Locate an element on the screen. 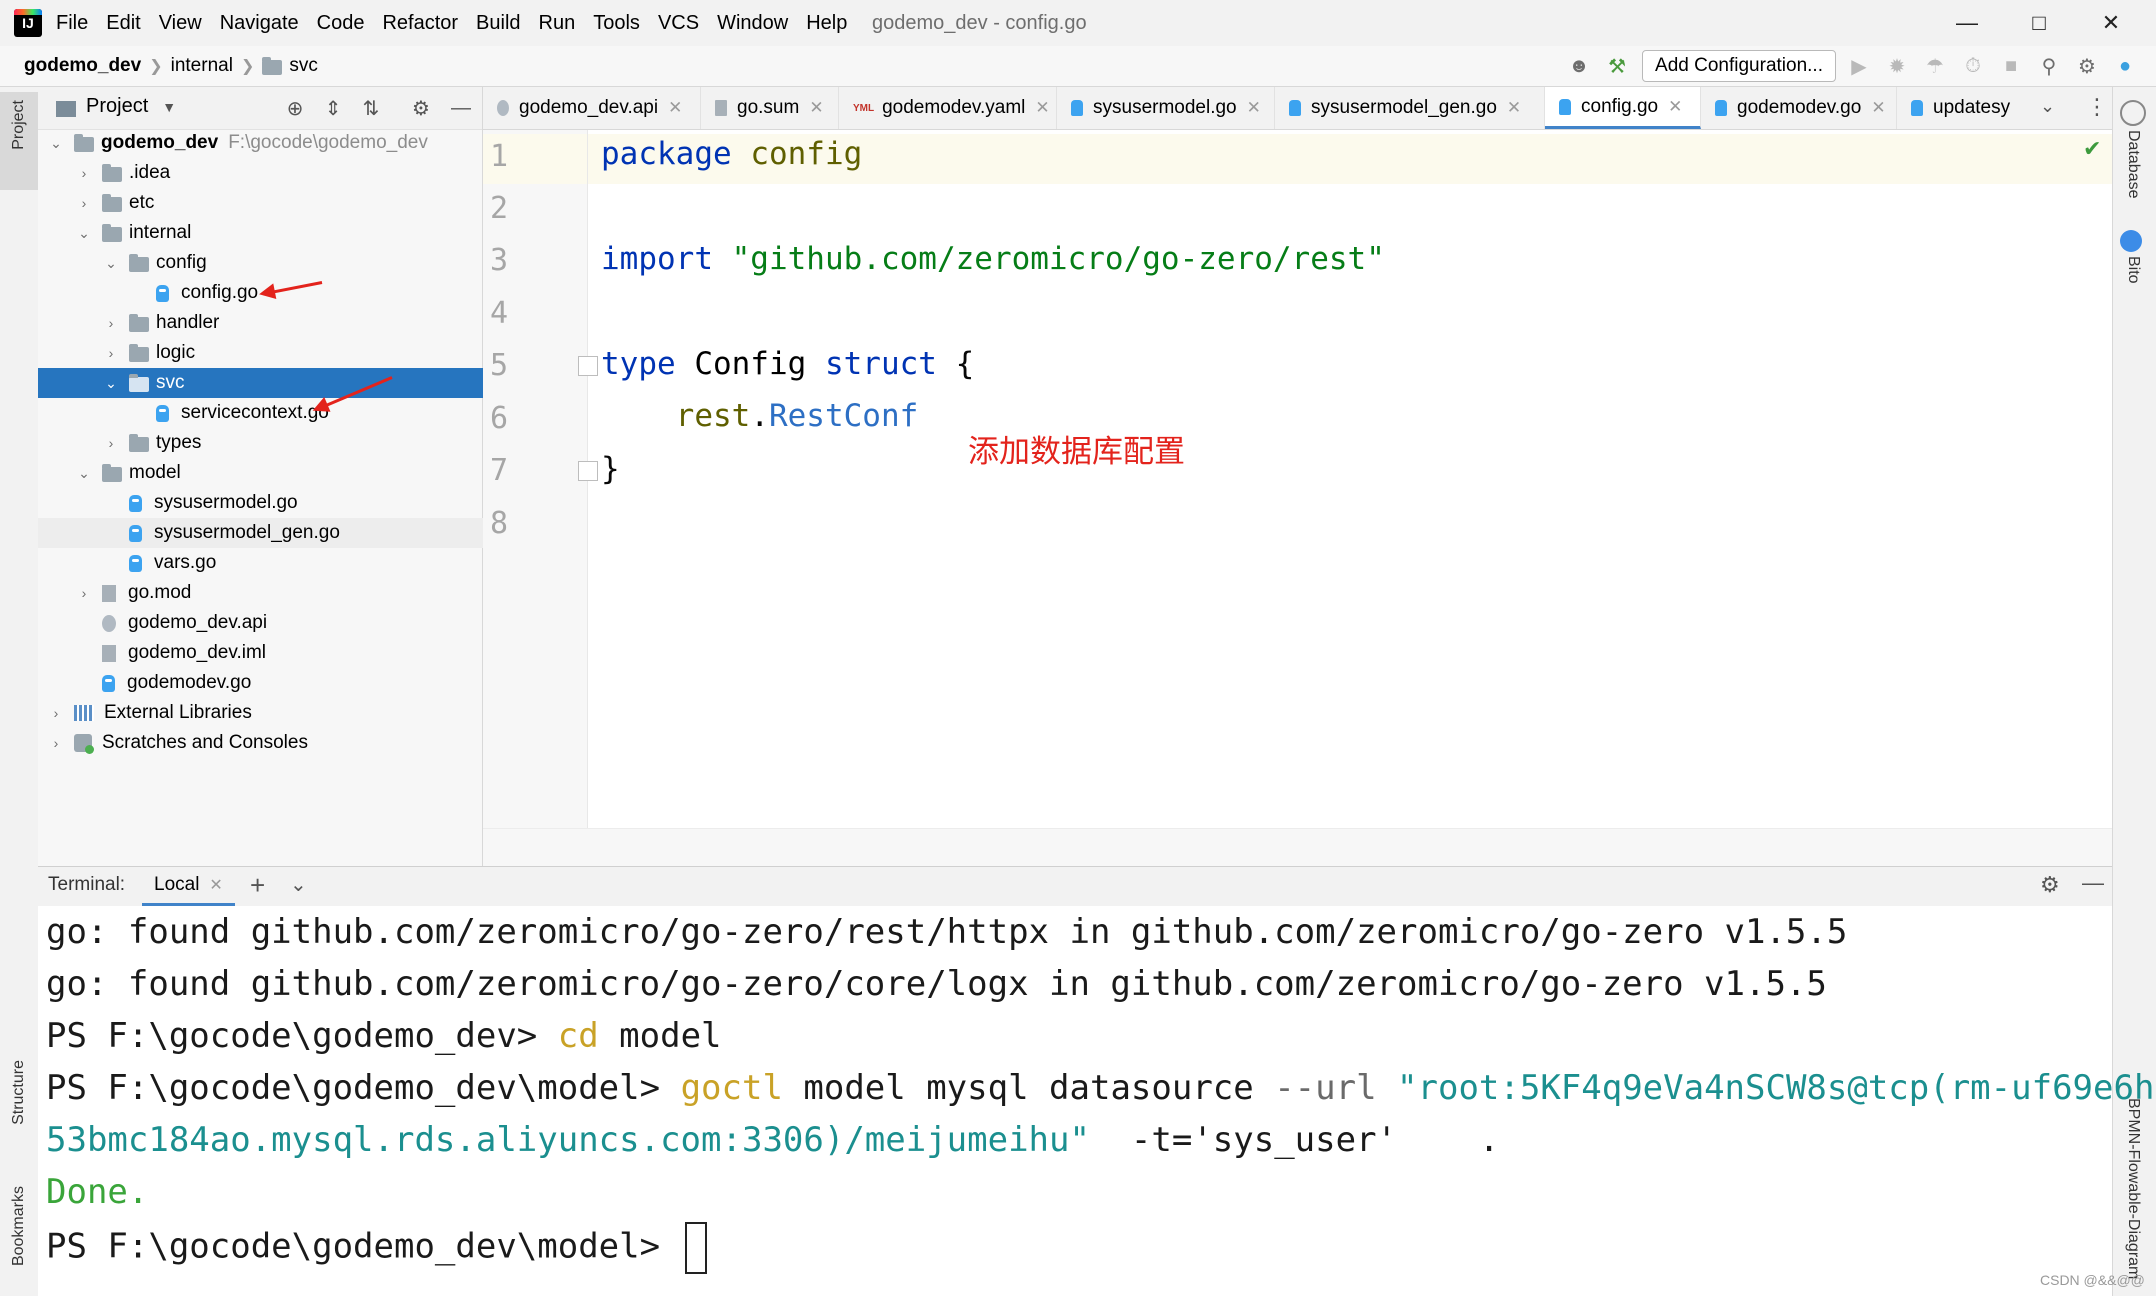  code-line-7: } is located at coordinates (610, 469).